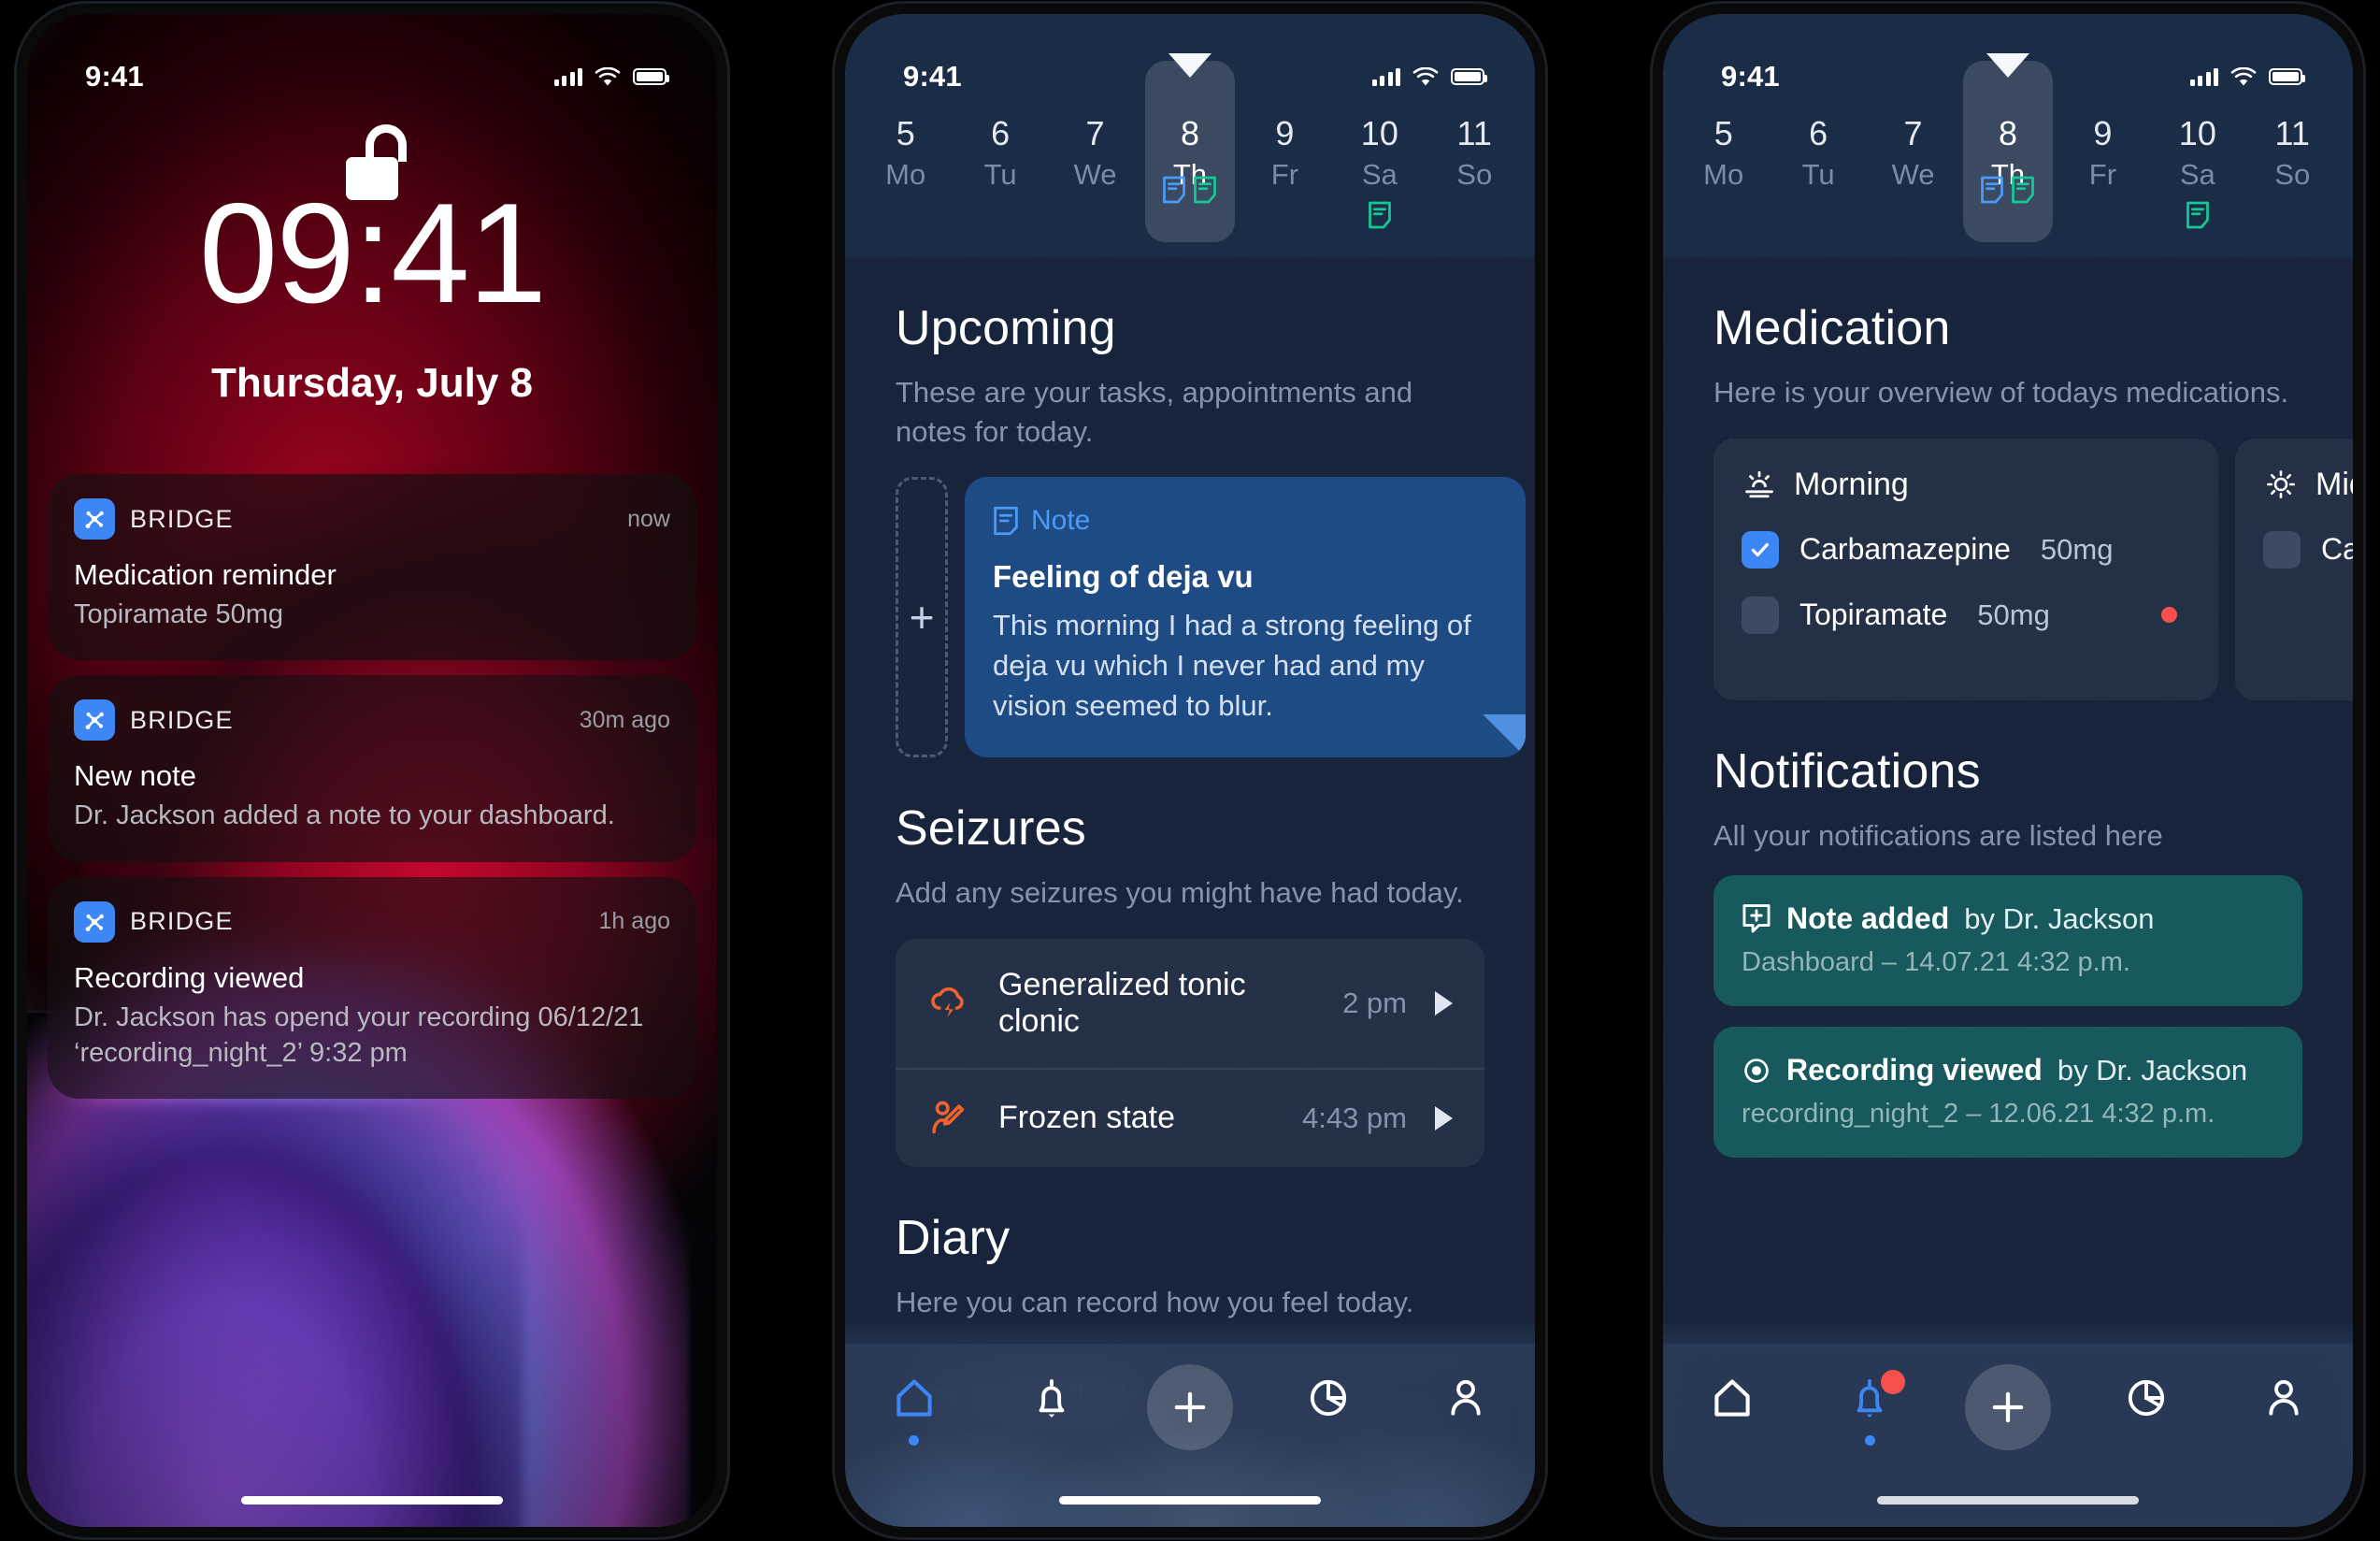  Describe the element at coordinates (189, 977) in the screenshot. I see `notif-title: Recording viewed` at that location.